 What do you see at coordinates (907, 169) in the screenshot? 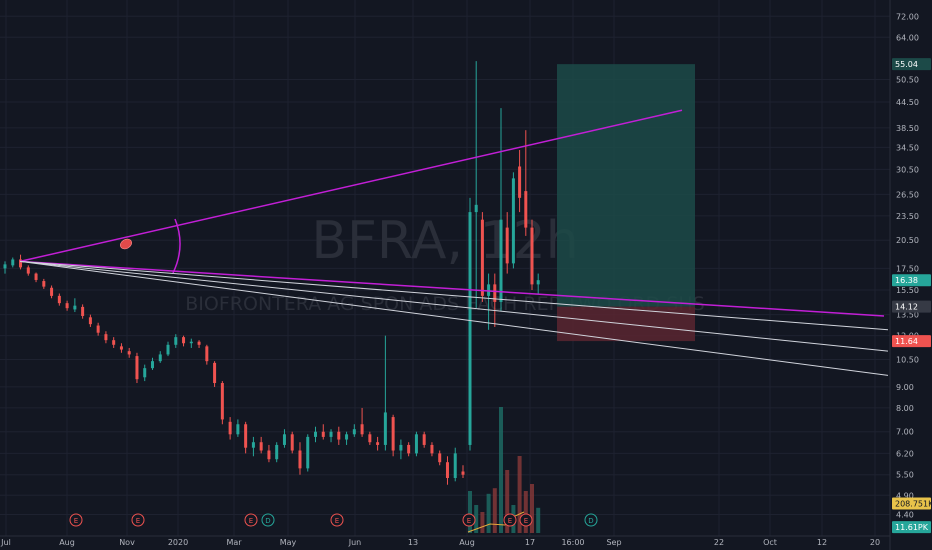
I see `y-tick-label: 30.50` at bounding box center [907, 169].